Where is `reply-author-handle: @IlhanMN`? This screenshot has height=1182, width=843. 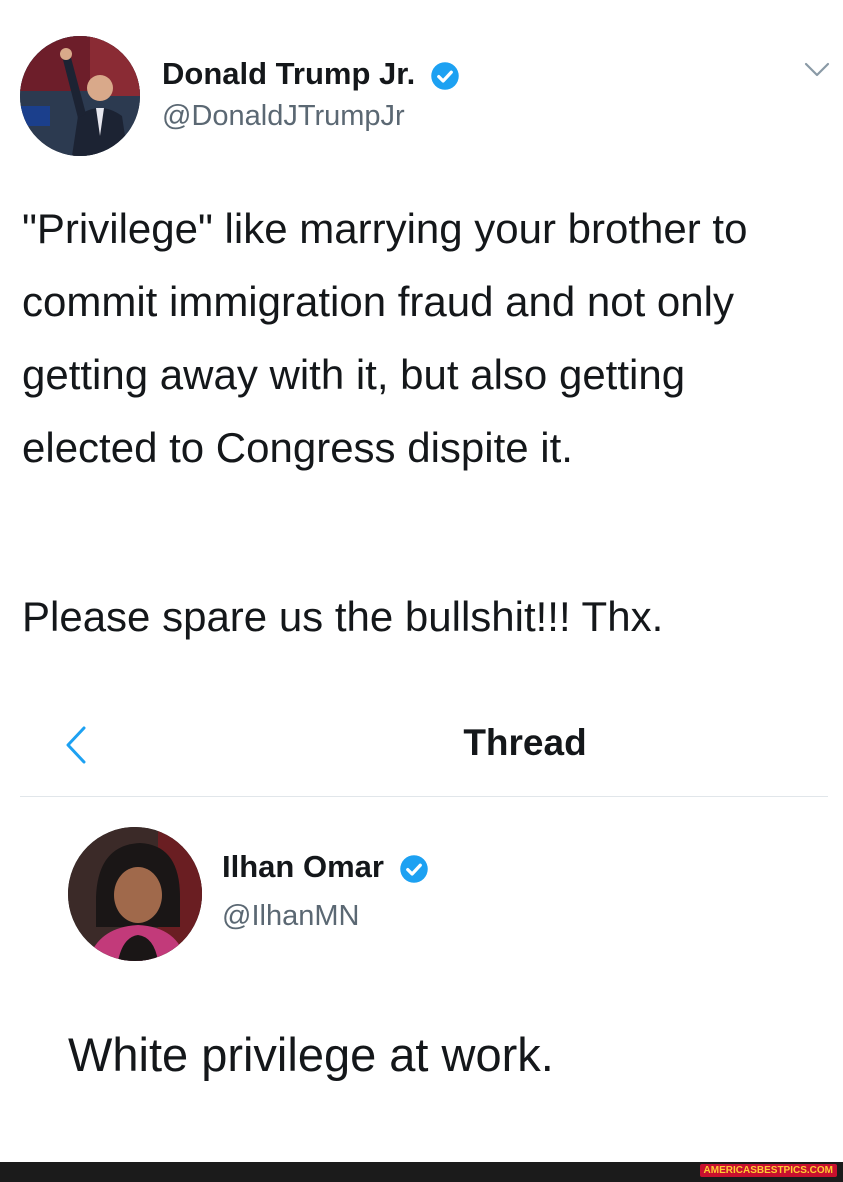 reply-author-handle: @IlhanMN is located at coordinates (290, 916).